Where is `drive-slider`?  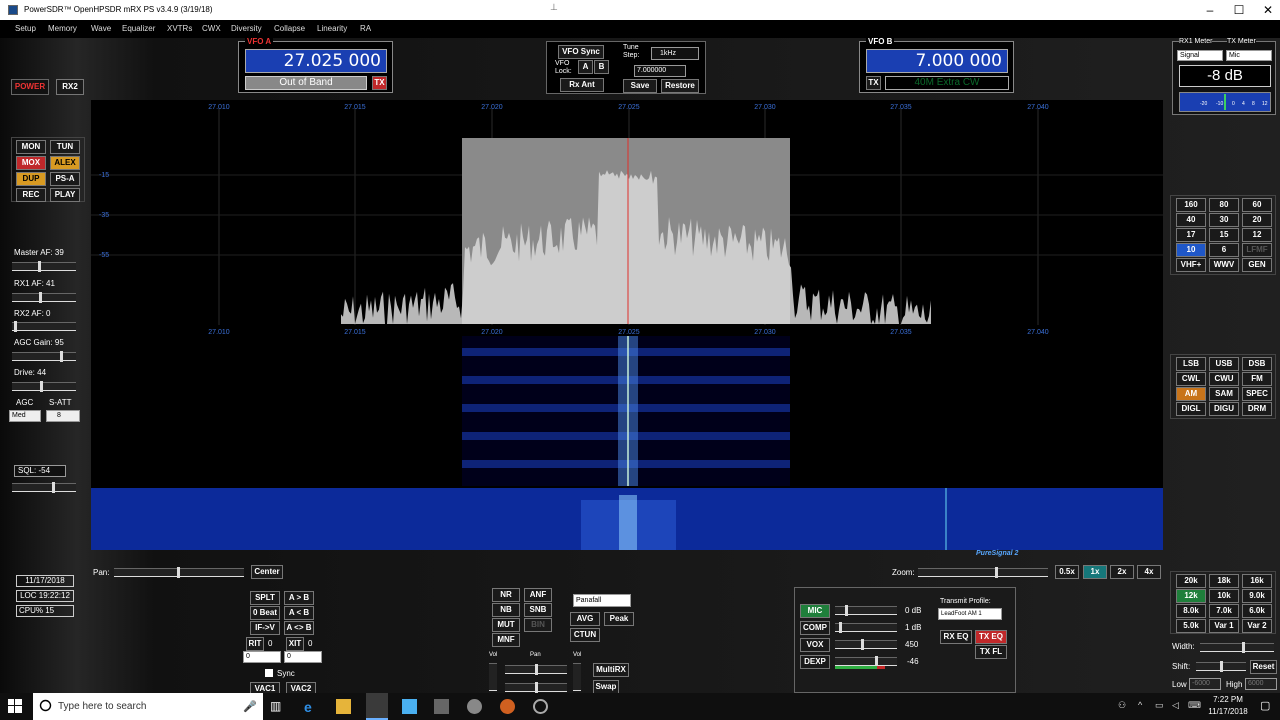 drive-slider is located at coordinates (44, 386).